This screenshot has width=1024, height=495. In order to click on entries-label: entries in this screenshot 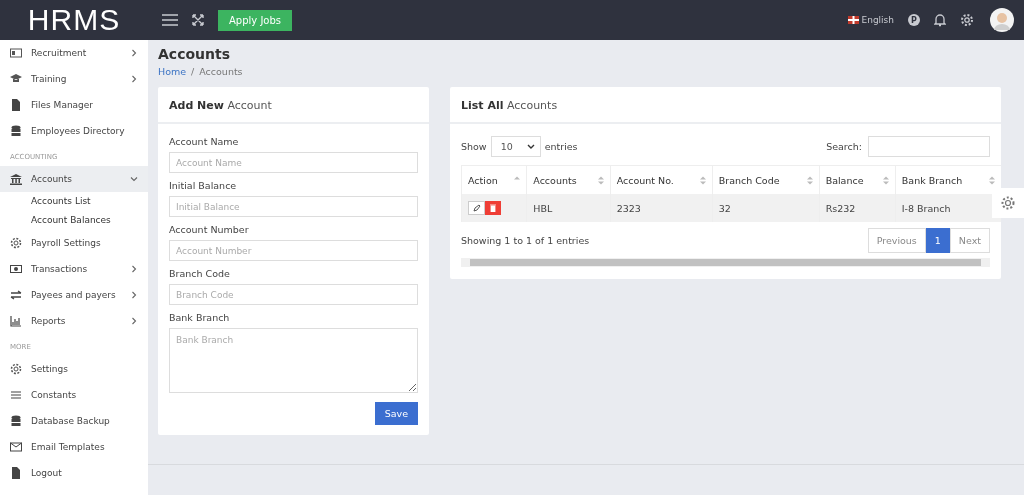, I will do `click(561, 146)`.